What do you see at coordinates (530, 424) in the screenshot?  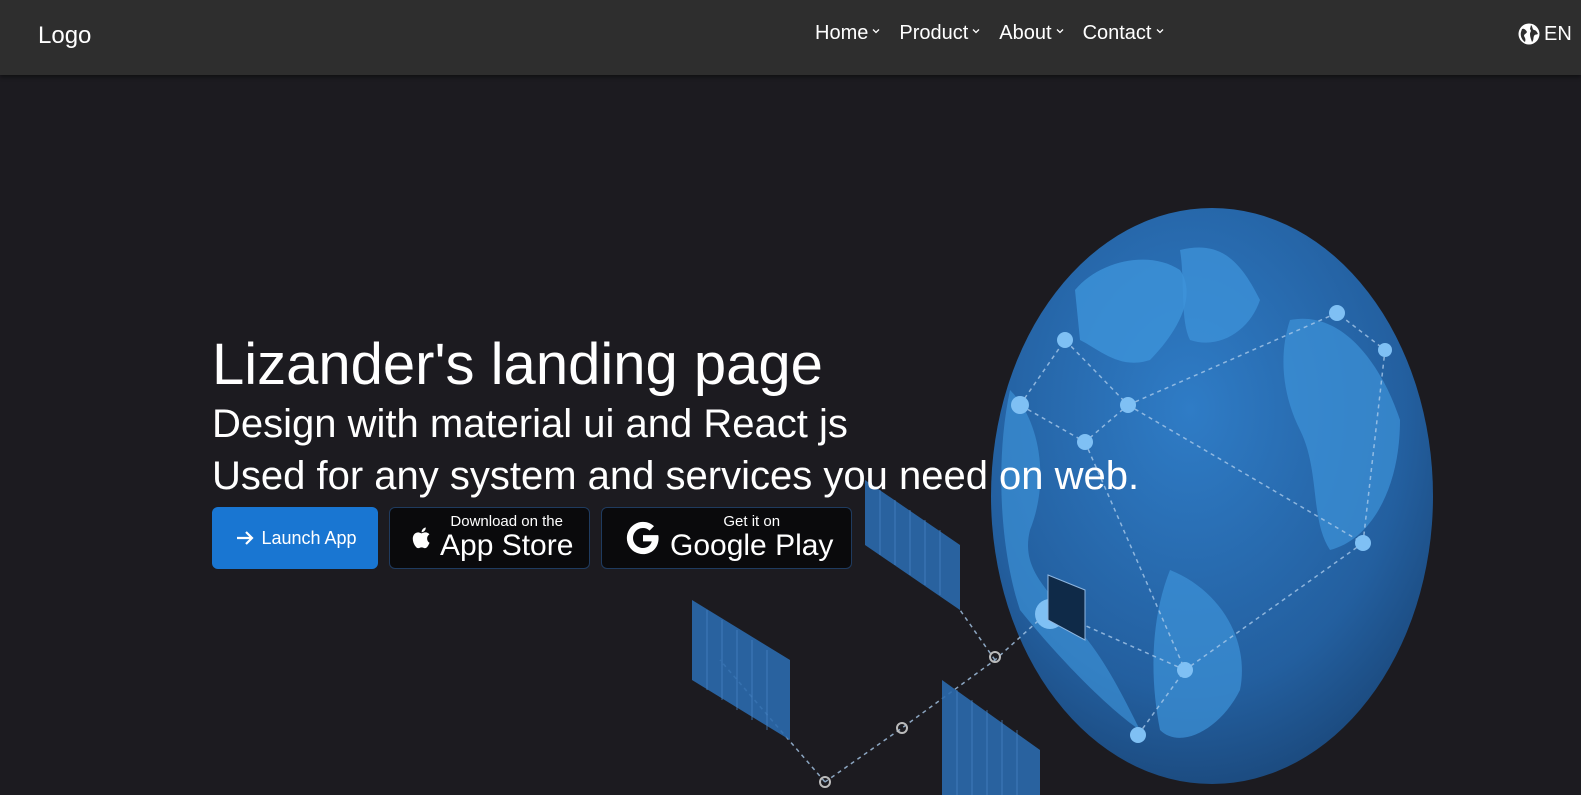 I see `hero-subtitle: Design with material ui and React js` at bounding box center [530, 424].